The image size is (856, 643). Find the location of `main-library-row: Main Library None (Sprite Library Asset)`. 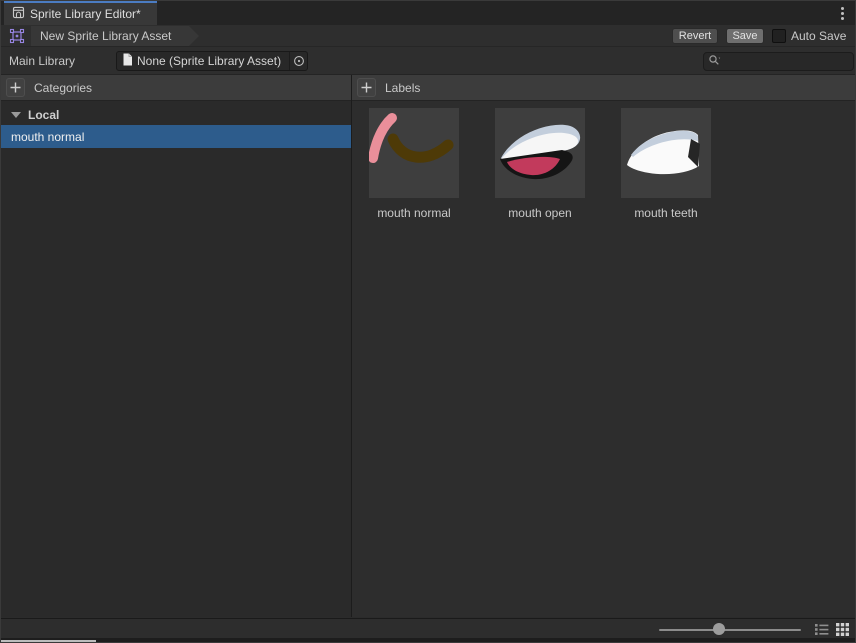

main-library-row: Main Library None (Sprite Library Asset) is located at coordinates (428, 61).